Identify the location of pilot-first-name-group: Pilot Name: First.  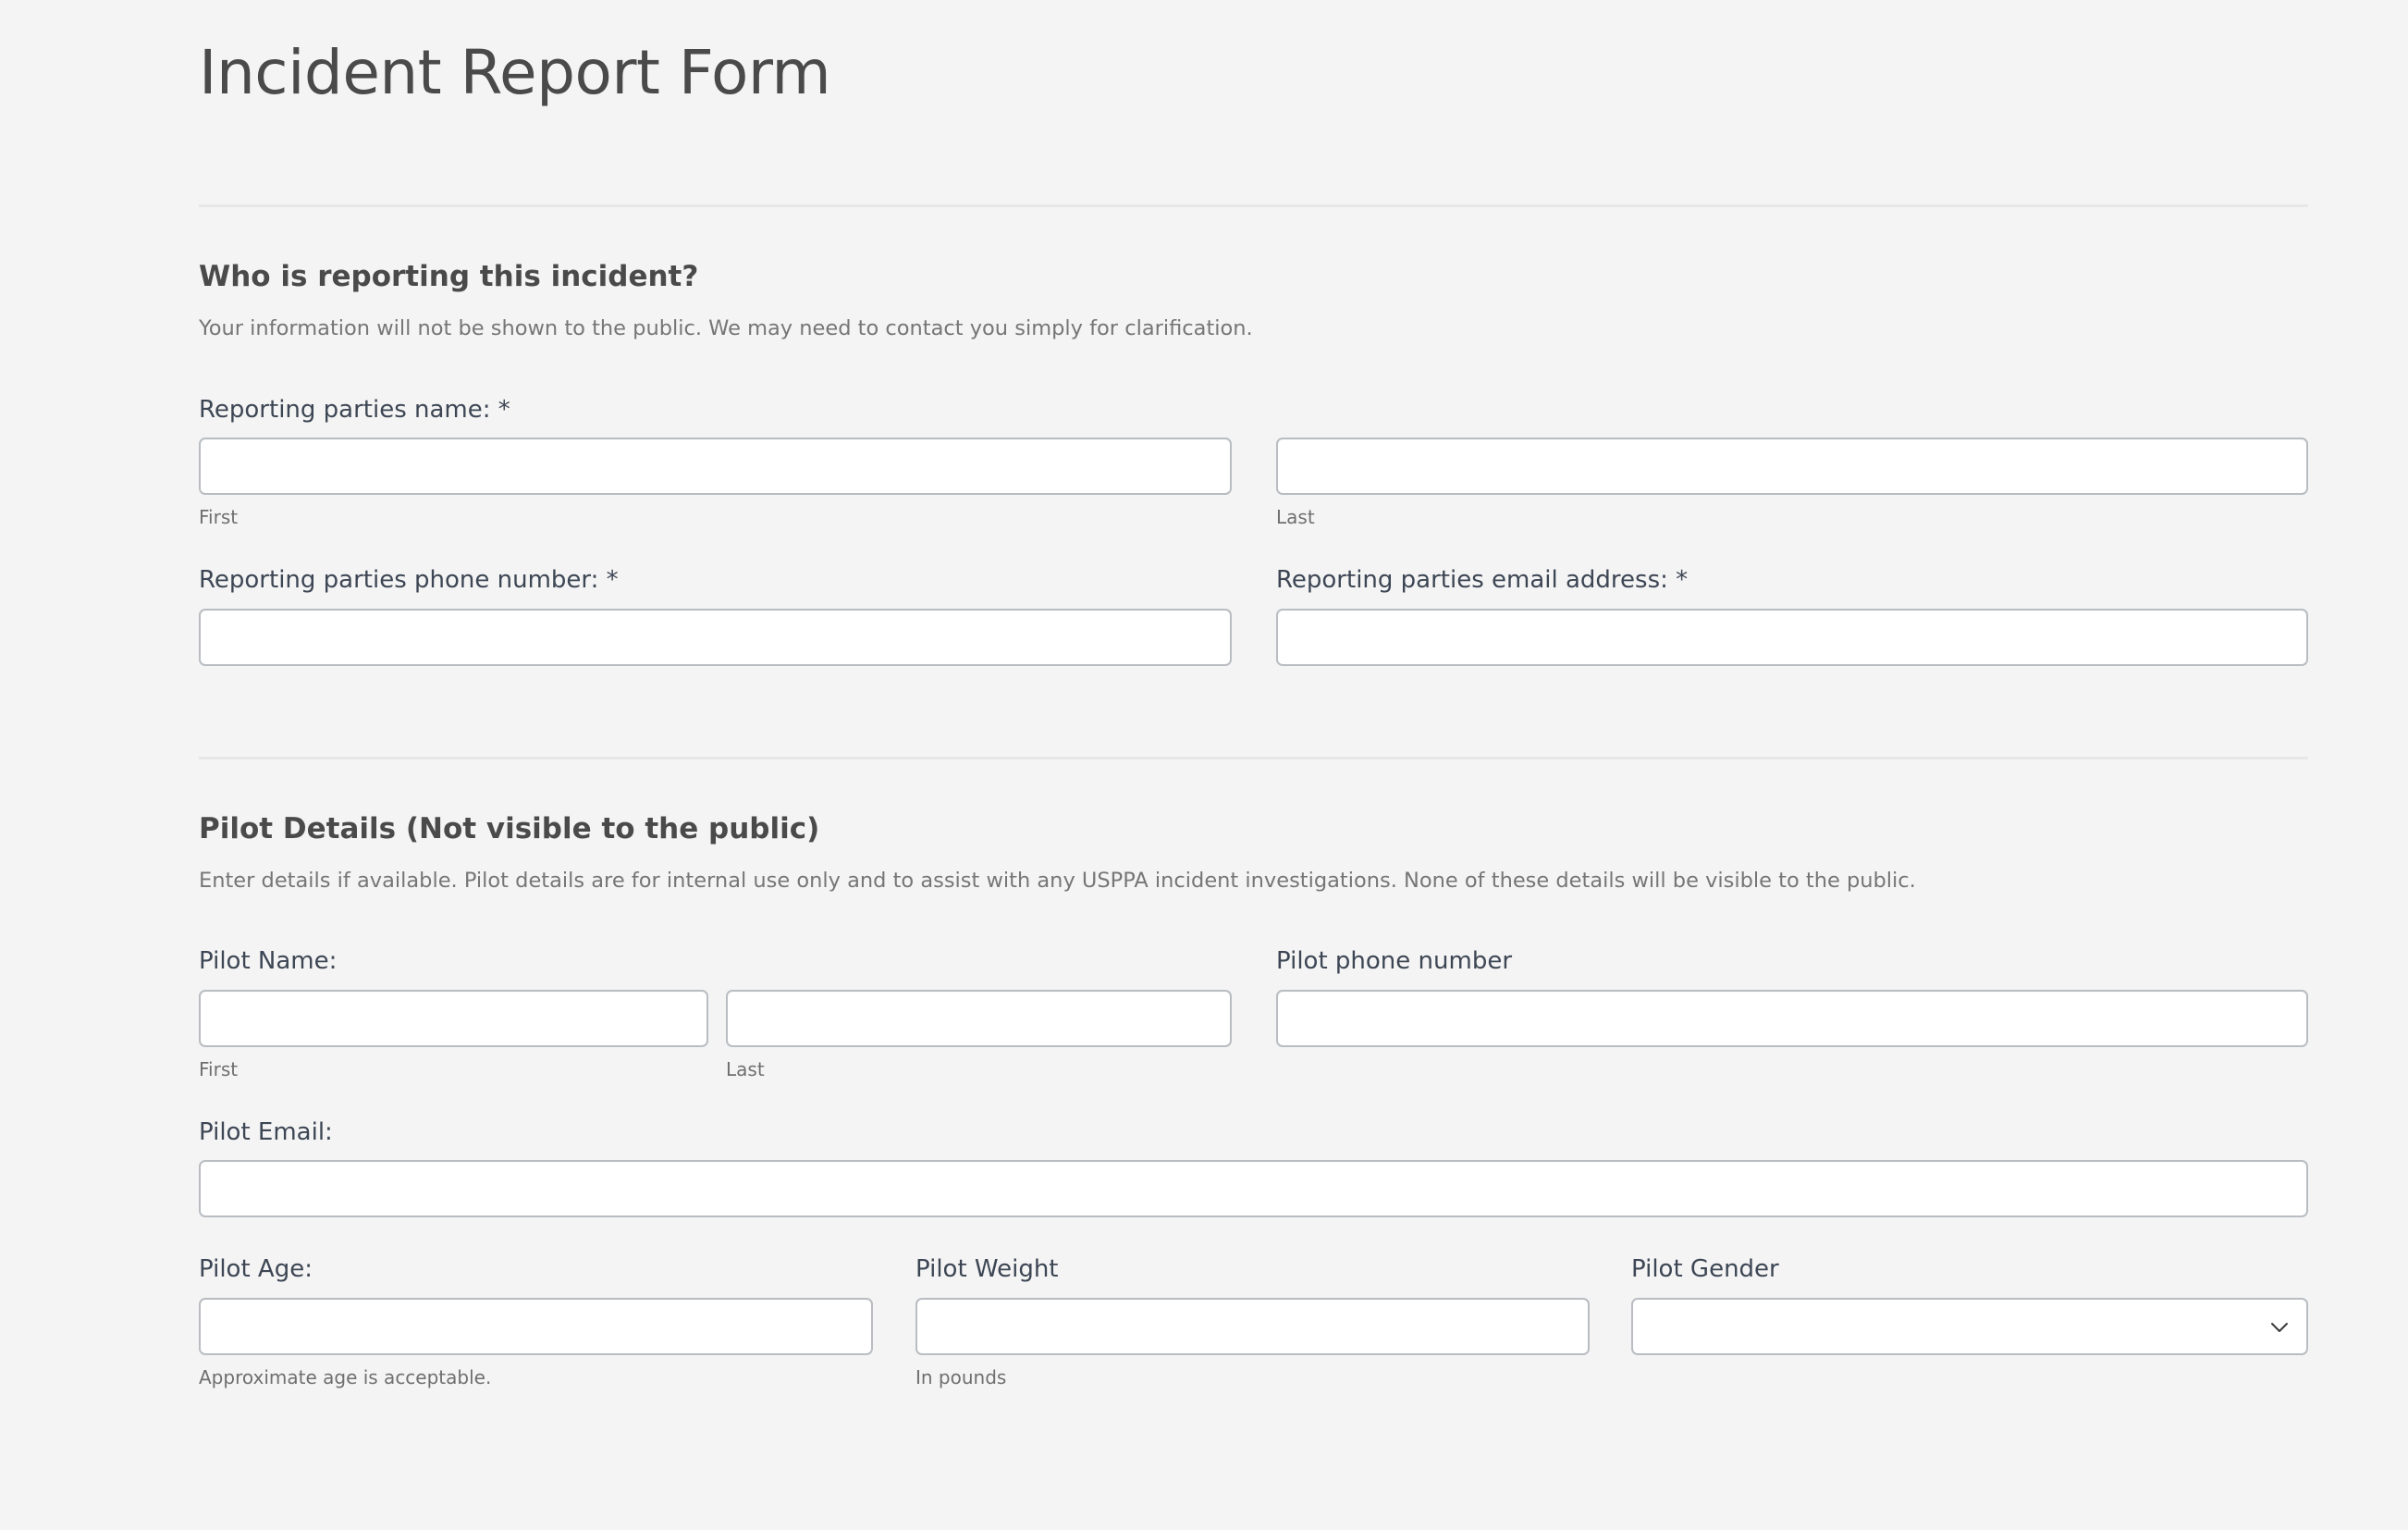
(453, 1013).